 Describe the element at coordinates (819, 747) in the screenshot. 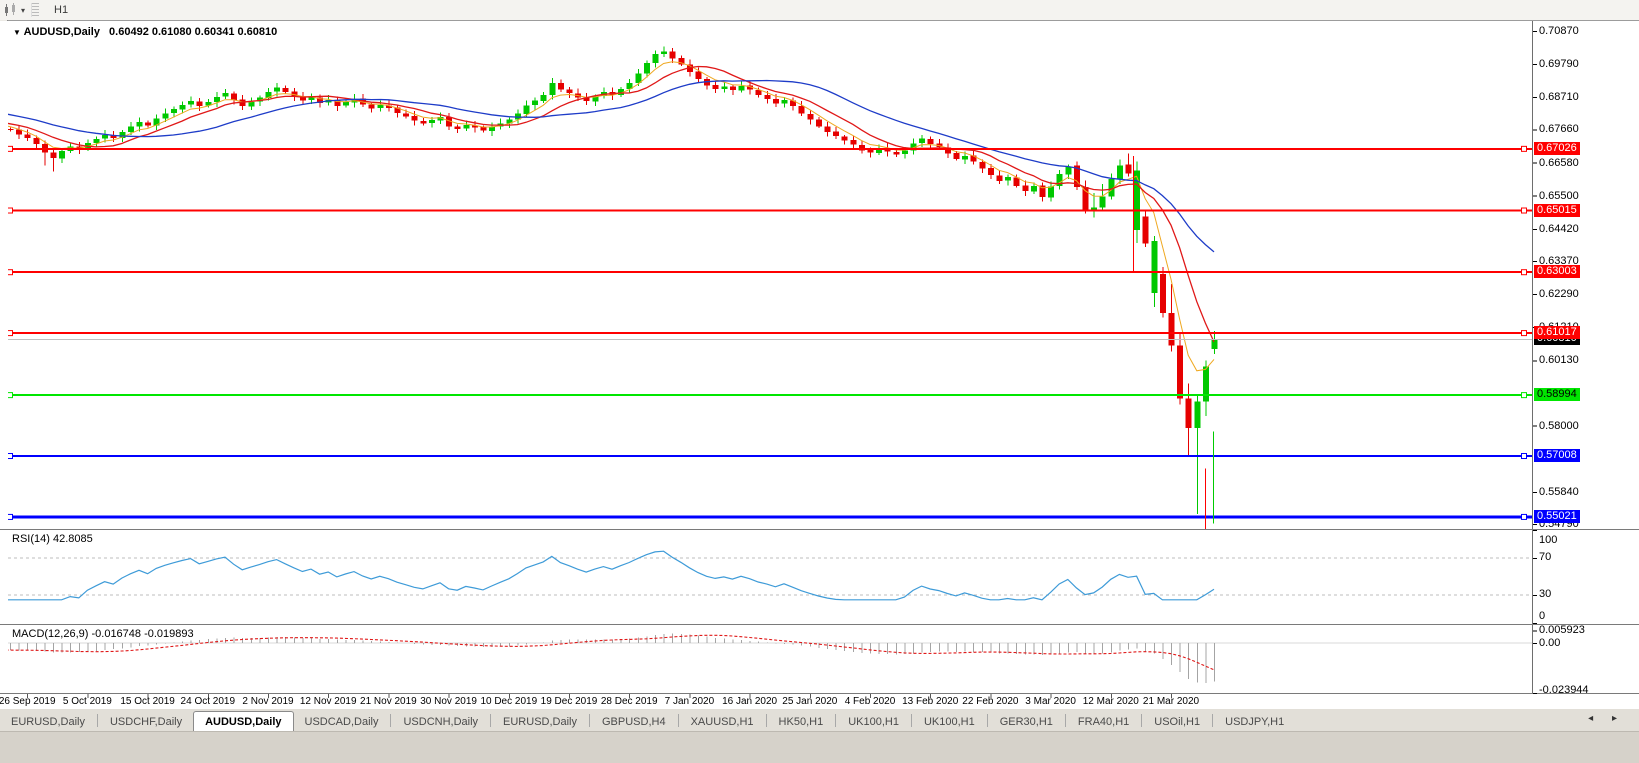

I see `status-strip` at that location.